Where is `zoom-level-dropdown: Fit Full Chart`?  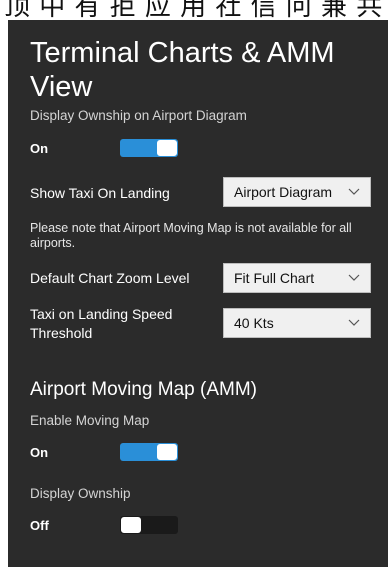 zoom-level-dropdown: Fit Full Chart is located at coordinates (297, 278).